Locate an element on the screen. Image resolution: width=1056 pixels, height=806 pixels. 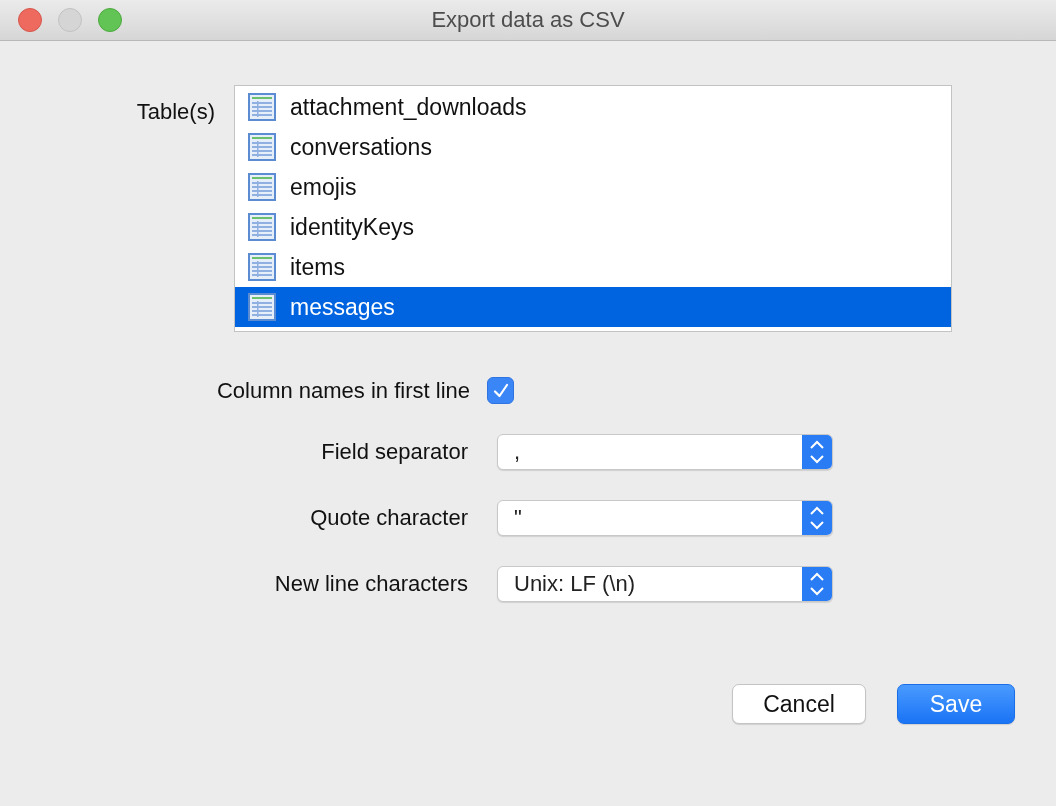
save-button: Save is located at coordinates (956, 704).